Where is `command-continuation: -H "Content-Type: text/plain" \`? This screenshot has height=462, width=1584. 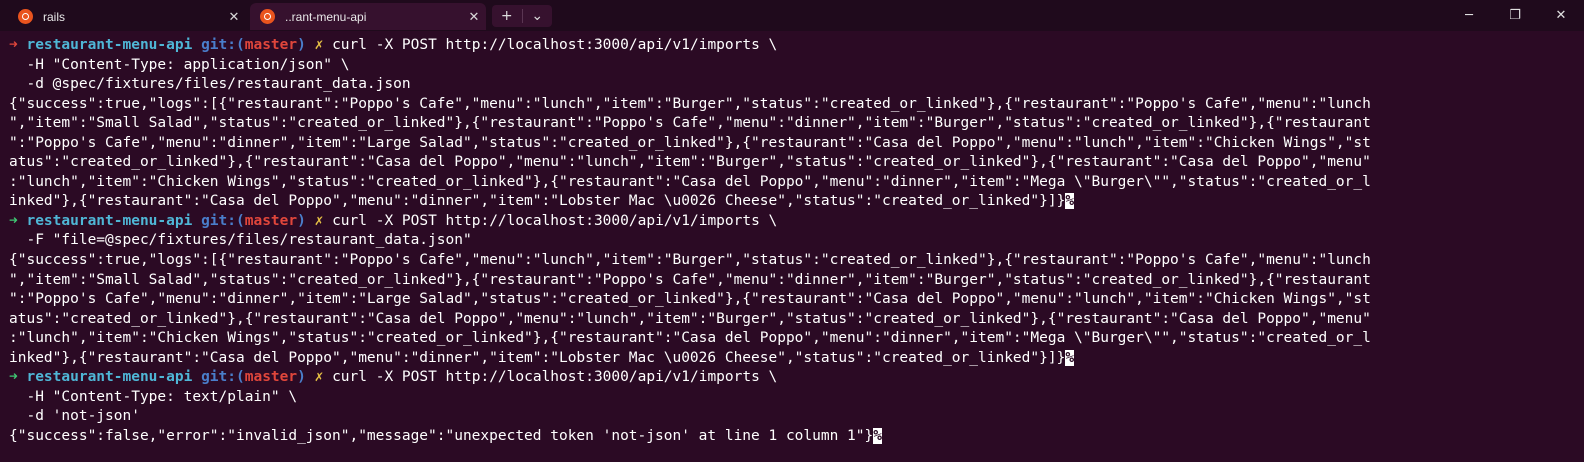 command-continuation: -H "Content-Type: text/plain" \ is located at coordinates (153, 396).